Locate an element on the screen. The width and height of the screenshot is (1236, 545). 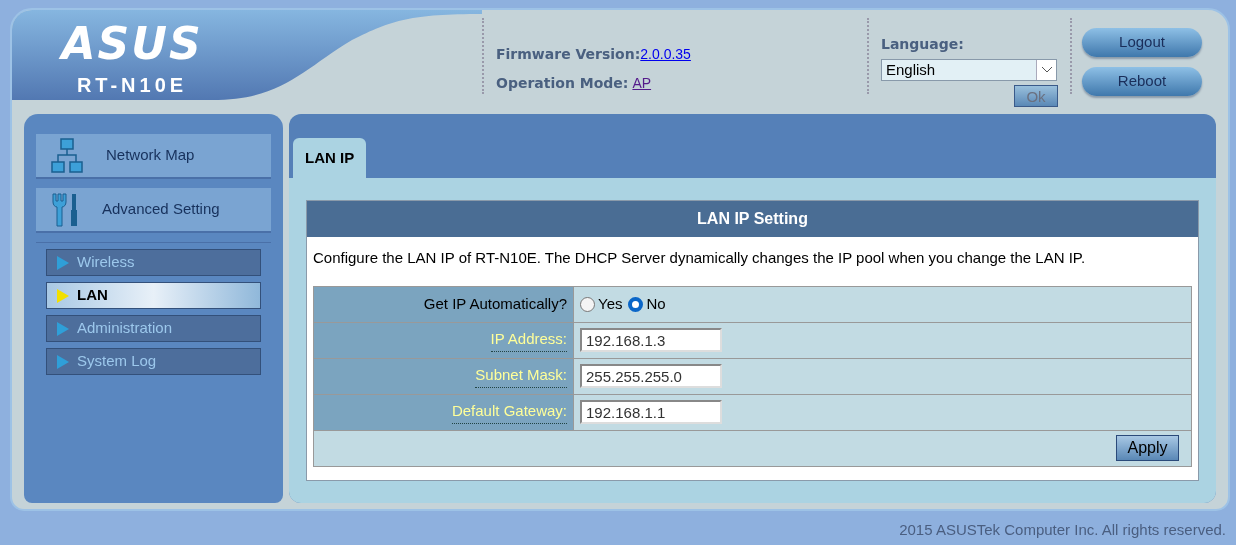
network-icon is located at coordinates (67, 155).